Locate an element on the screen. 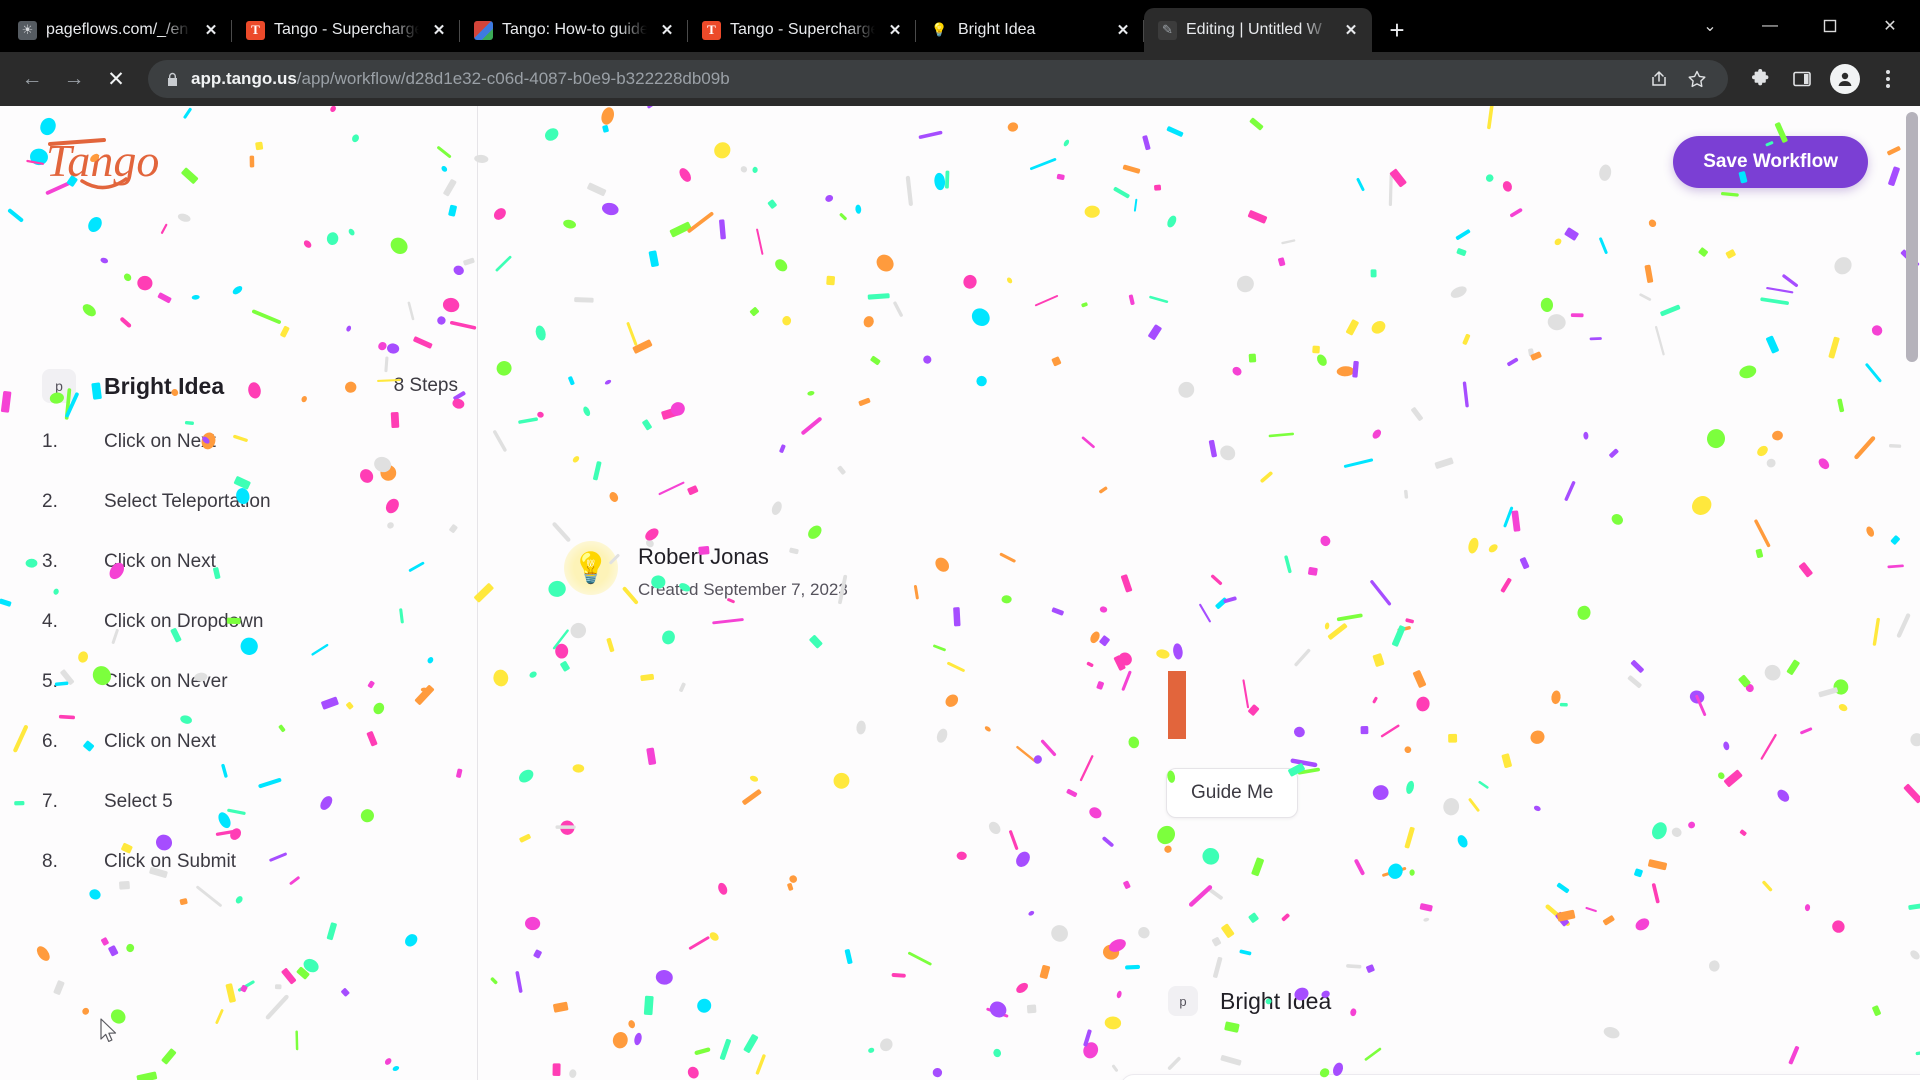 The height and width of the screenshot is (1080, 1920). window-controls: ⌄ — ✕ is located at coordinates (1800, 26).